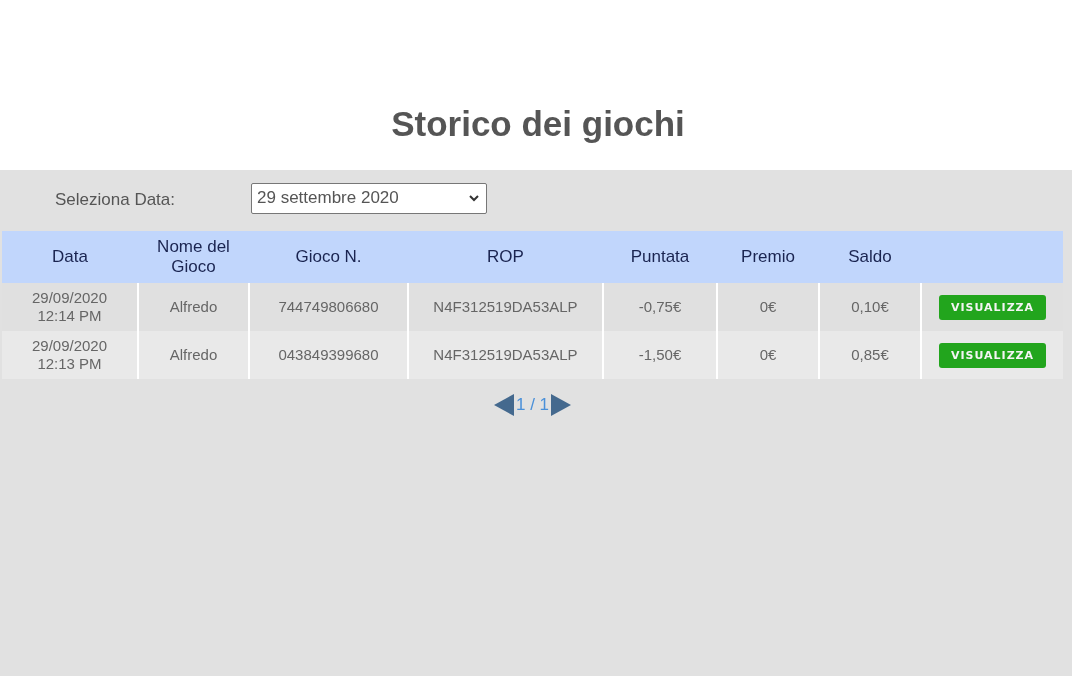 Image resolution: width=1076 pixels, height=676 pixels. I want to click on column-header: Premio, so click(768, 257).